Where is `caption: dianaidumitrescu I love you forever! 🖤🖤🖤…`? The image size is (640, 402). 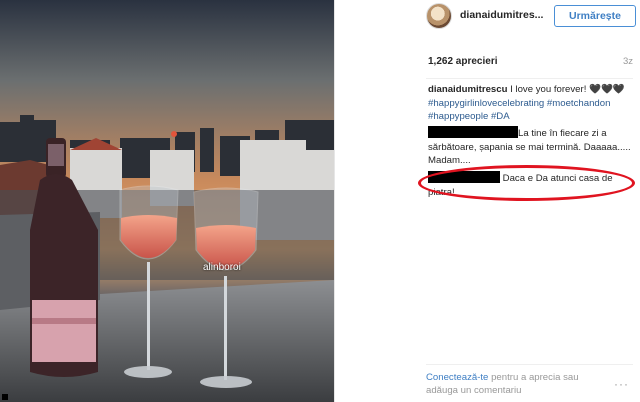
caption: dianaidumitrescu I love you forever! 🖤🖤🖤… is located at coordinates (530, 103).